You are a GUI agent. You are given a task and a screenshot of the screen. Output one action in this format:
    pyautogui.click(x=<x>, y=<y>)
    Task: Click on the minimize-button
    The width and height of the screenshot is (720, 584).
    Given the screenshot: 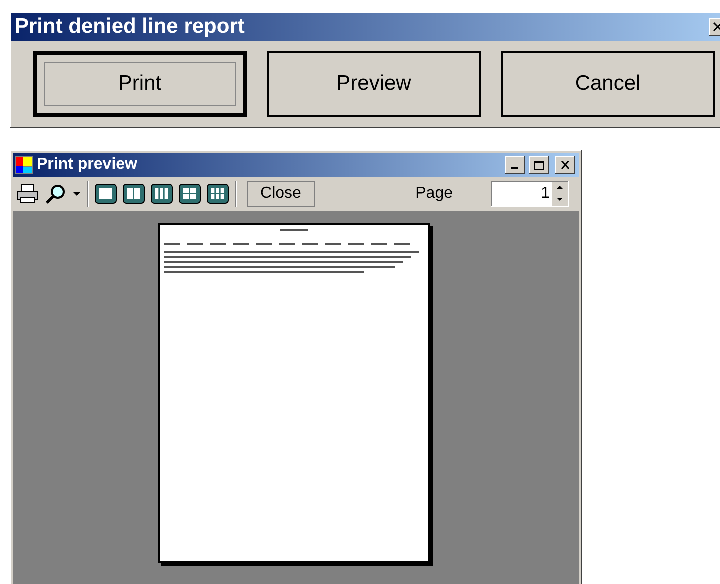 What is the action you would take?
    pyautogui.click(x=515, y=165)
    